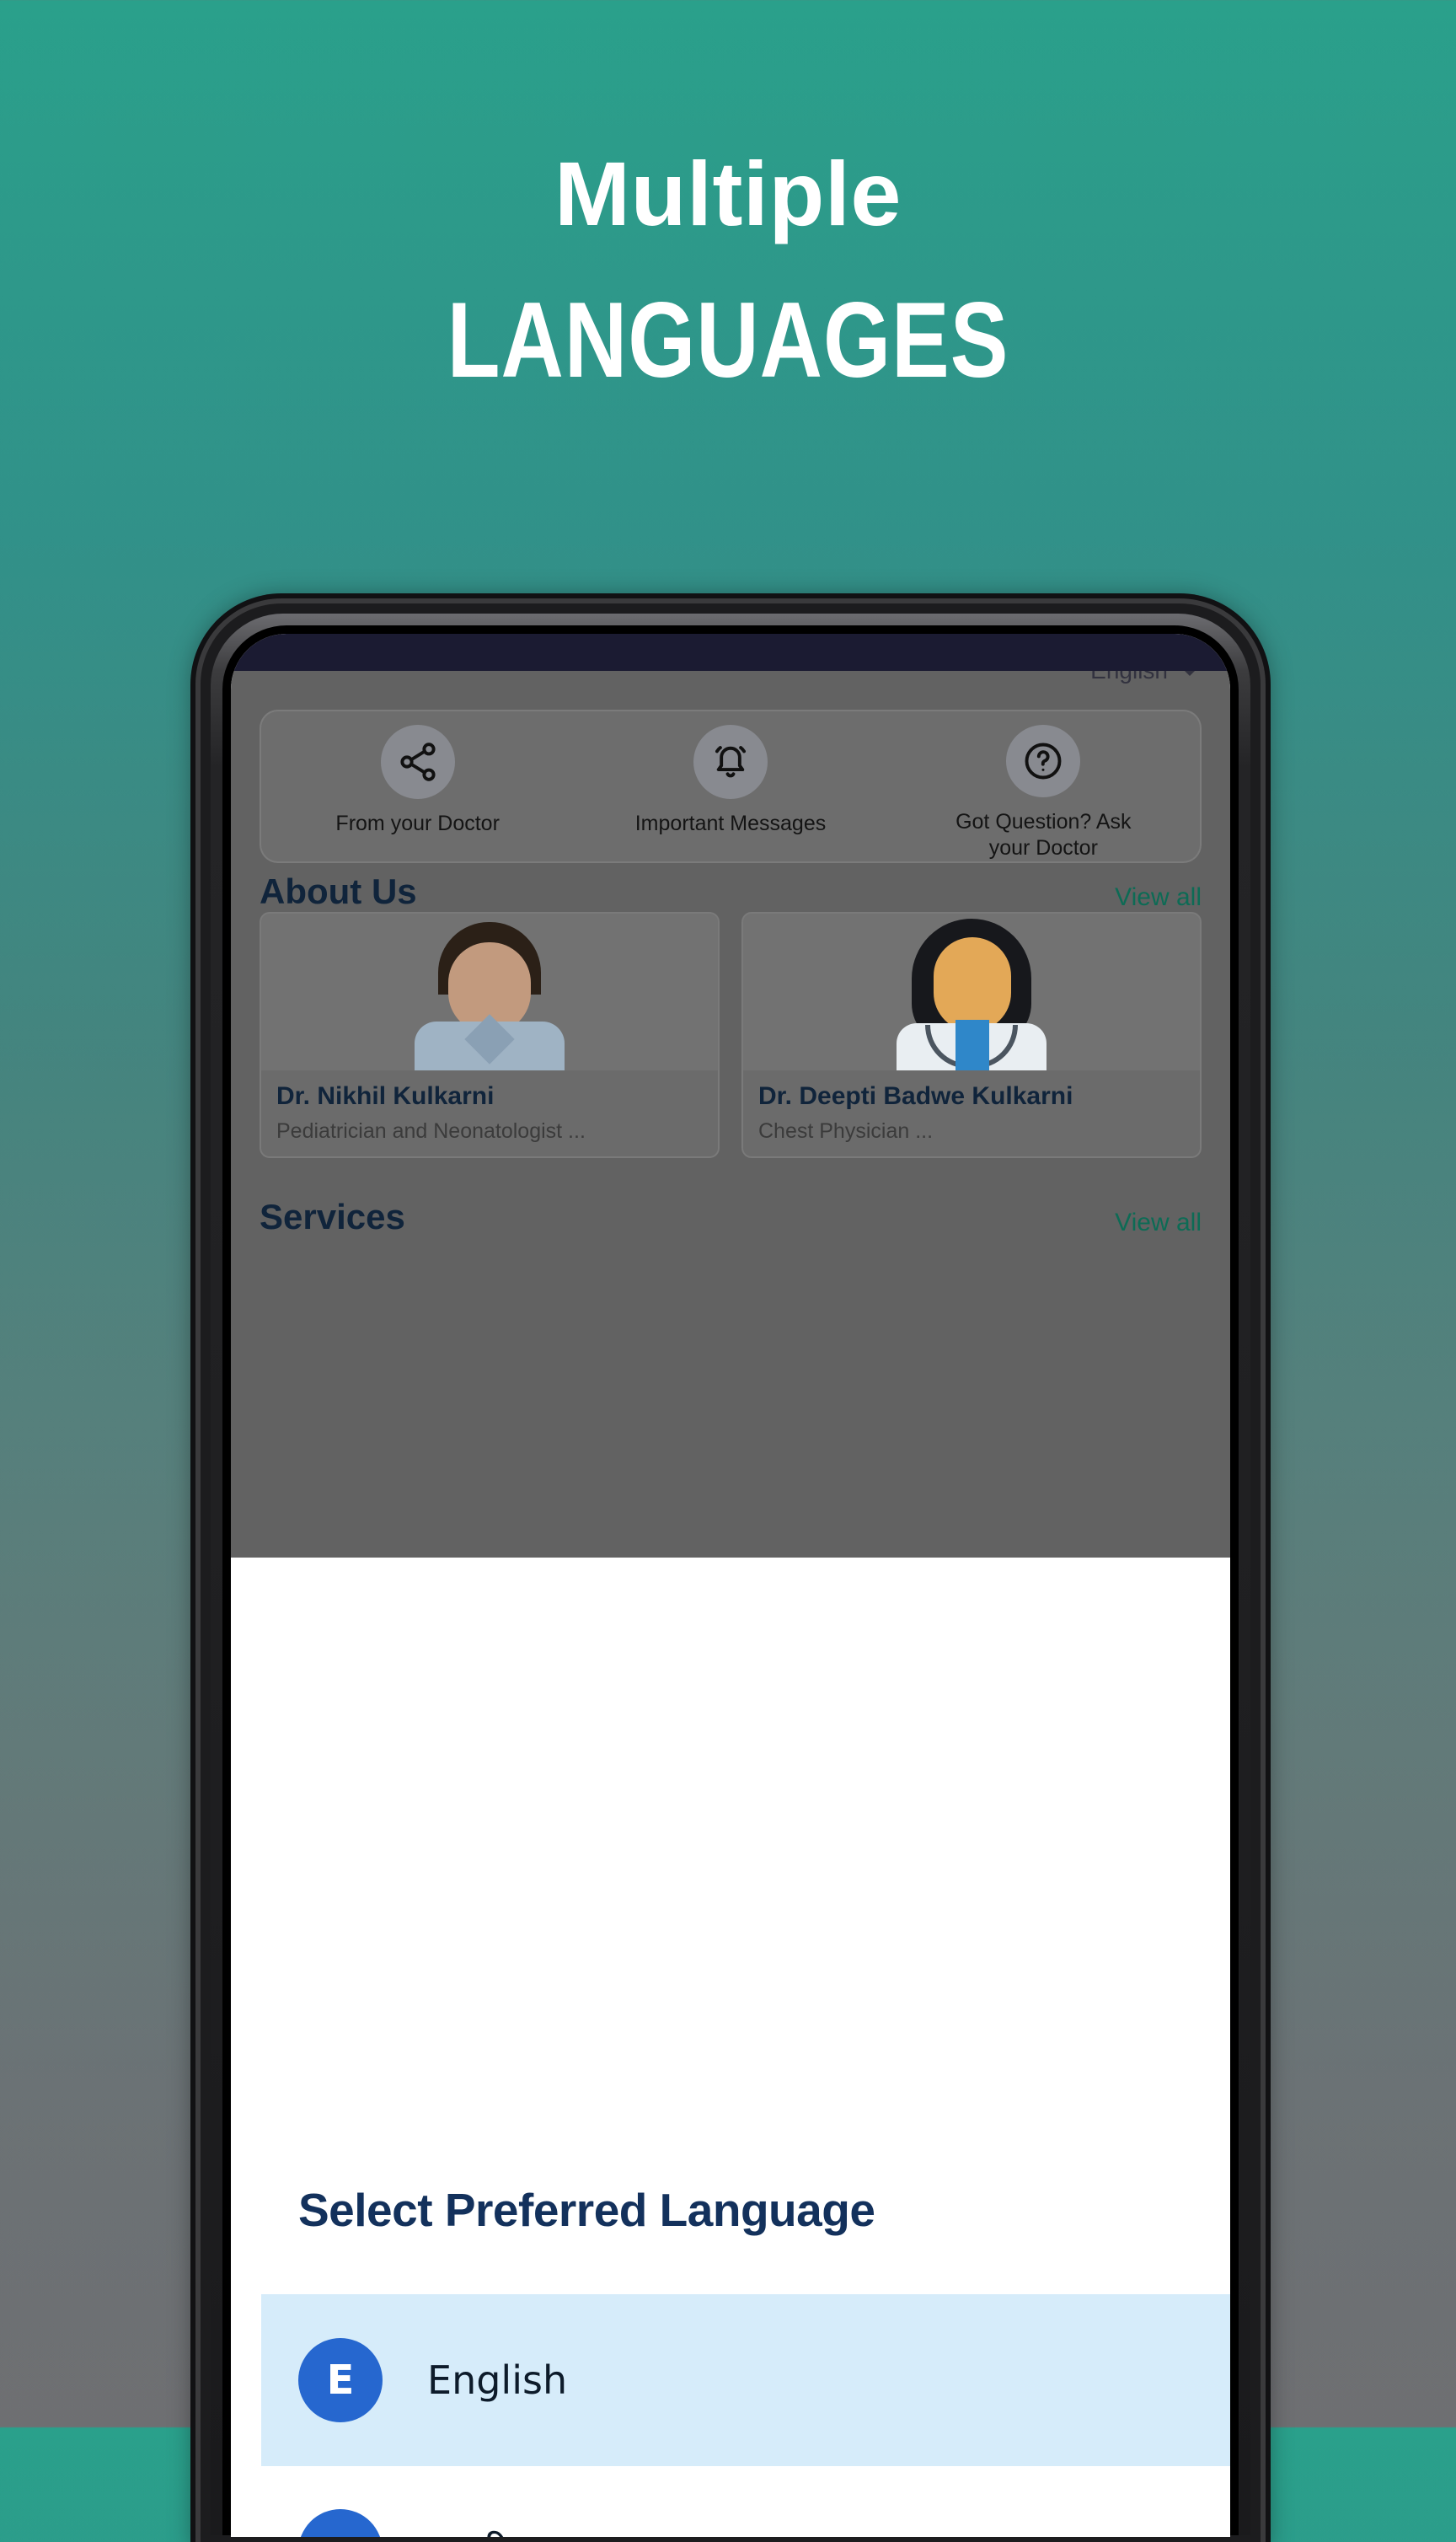 Image resolution: width=1456 pixels, height=2542 pixels. I want to click on chevron-down-icon, so click(1190, 673).